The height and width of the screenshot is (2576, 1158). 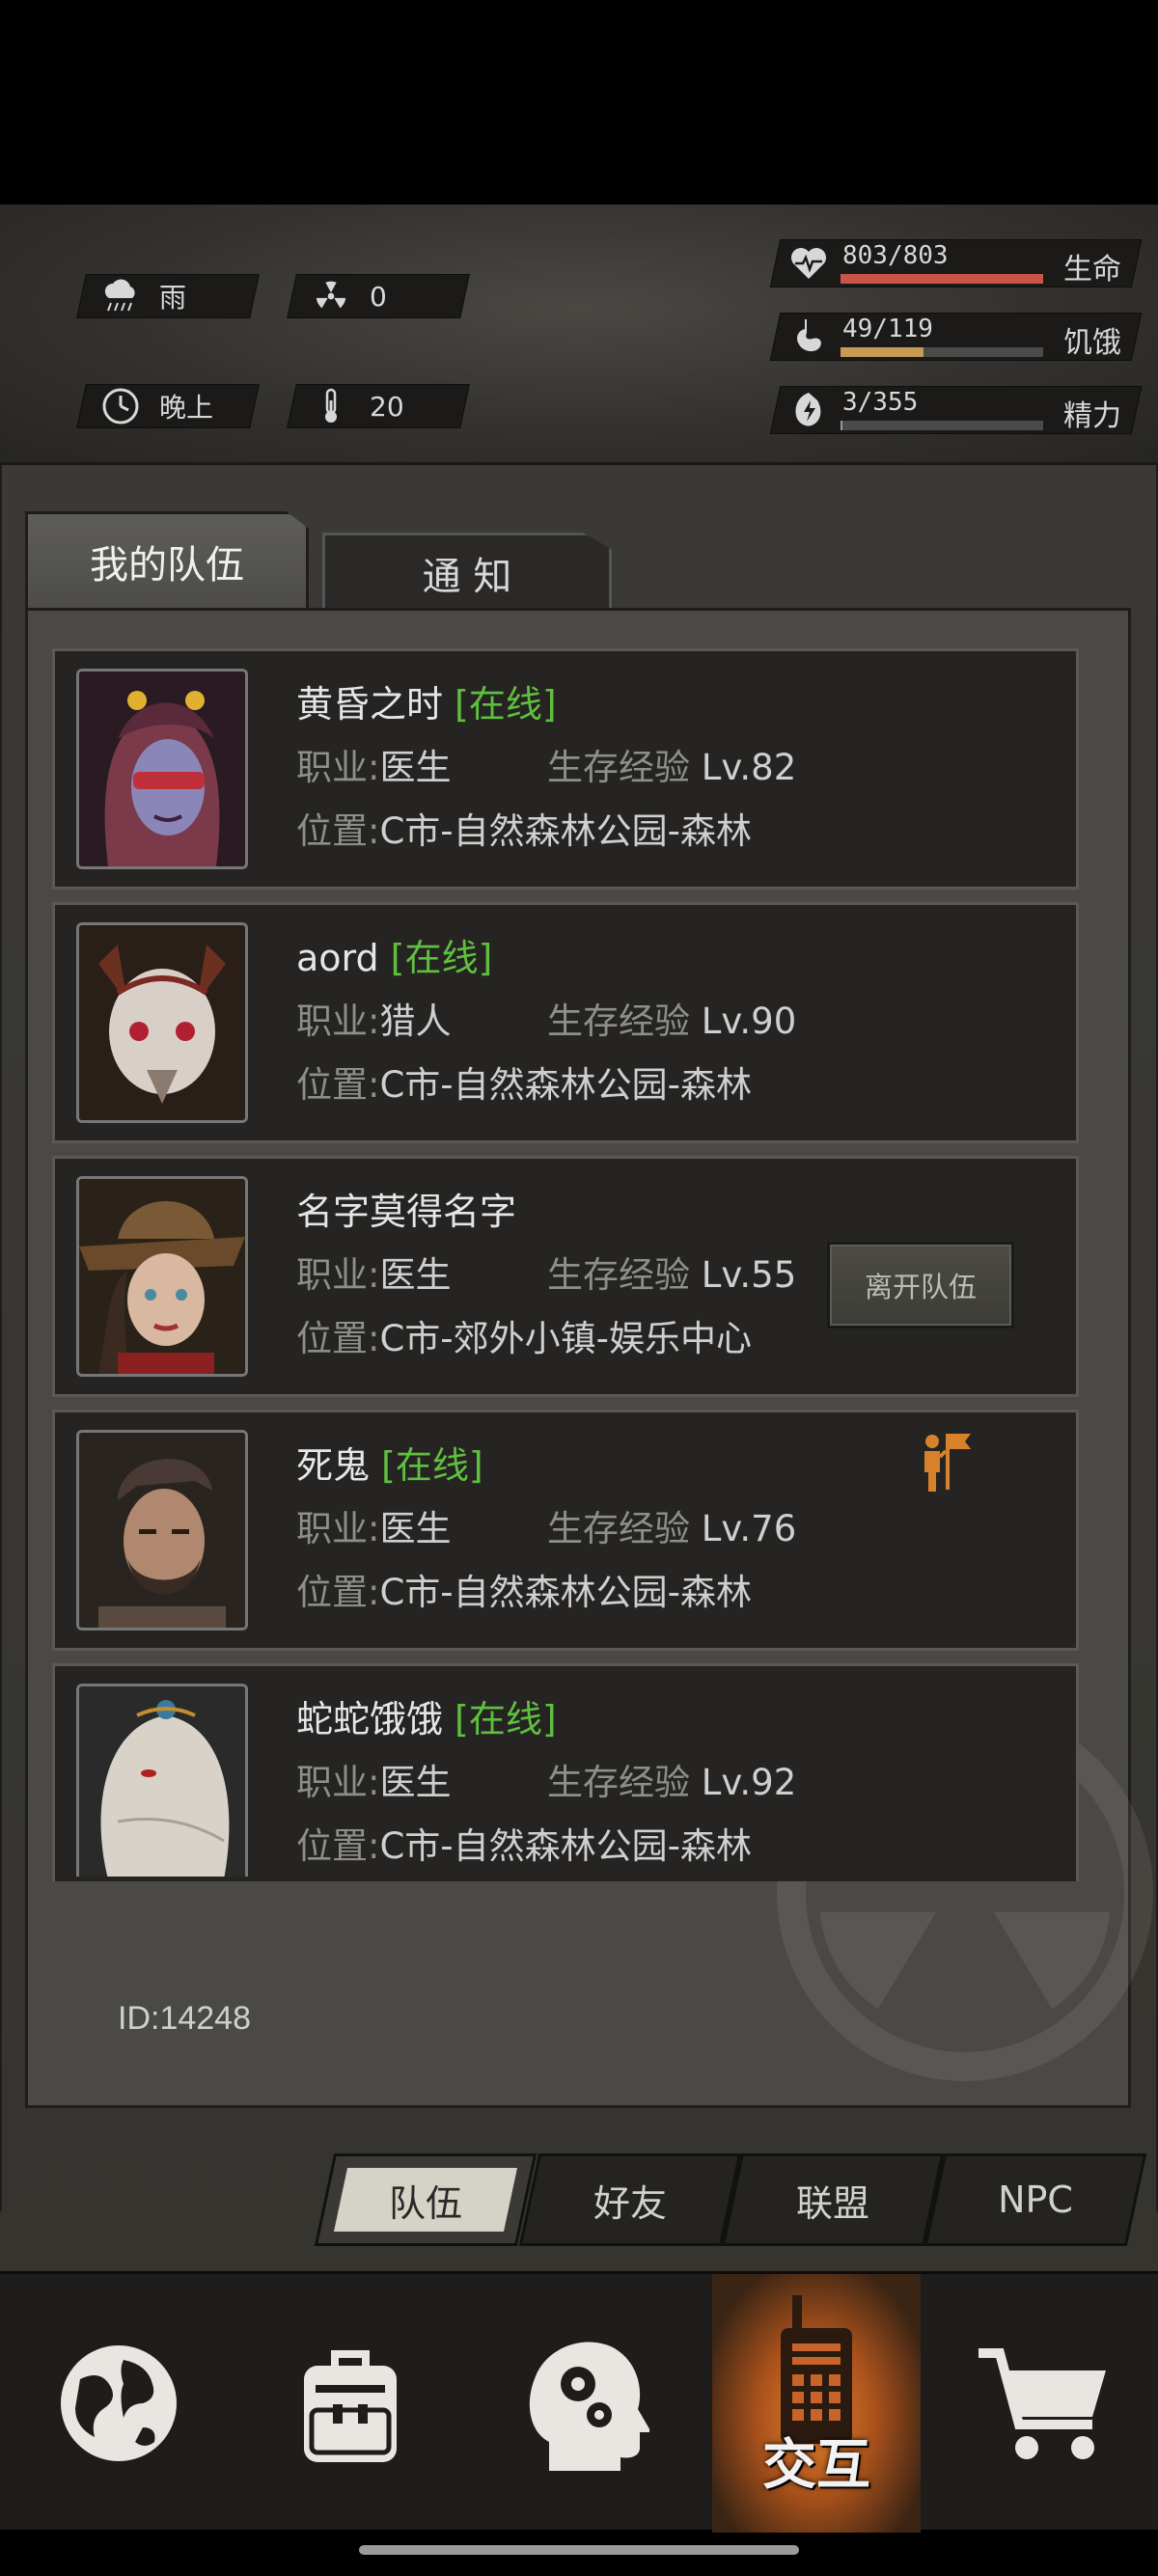 I want to click on nav-shop, so click(x=1043, y=2403).